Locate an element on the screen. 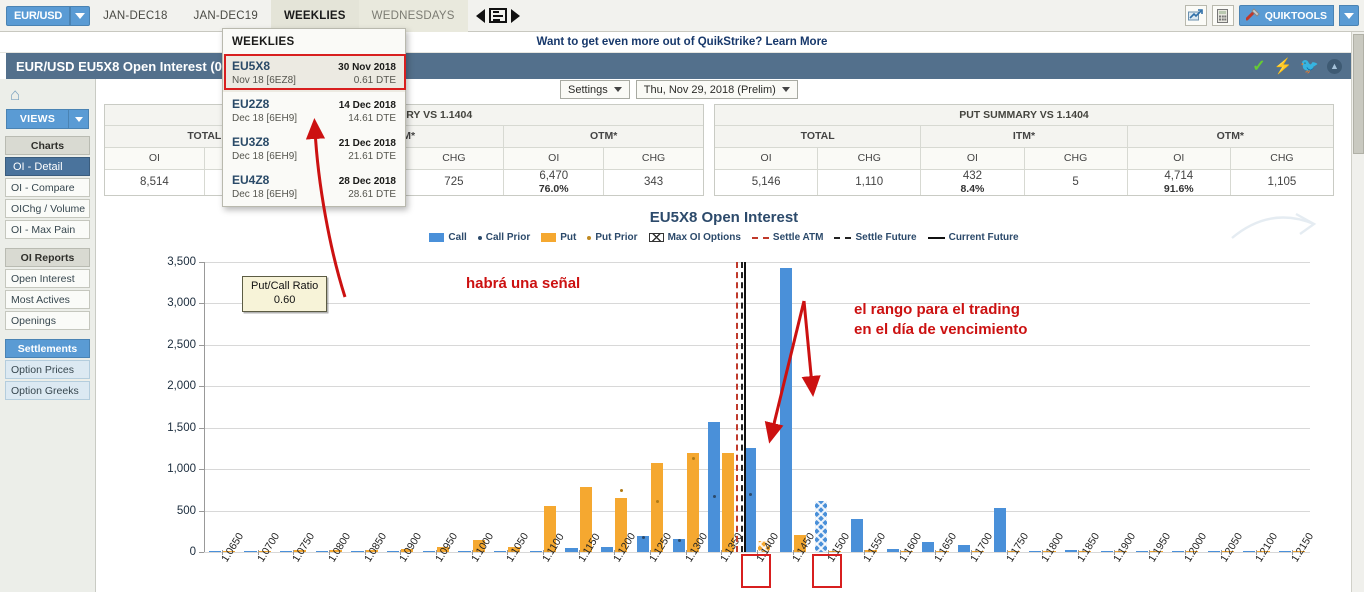  dropdown-item-eu5x8: EU5X8 30 Nov 2018 Nov 18 [6EZ8] 0.61 DTE is located at coordinates (314, 73).